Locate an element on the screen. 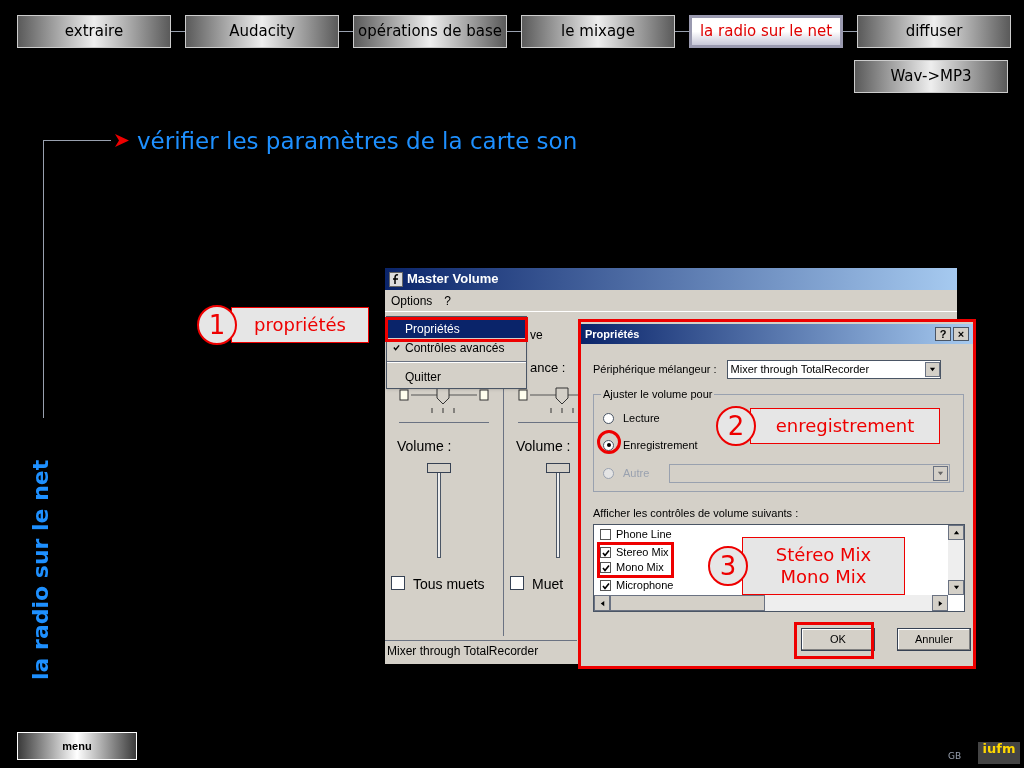  dialog-title: Propriétés ? × is located at coordinates (777, 334).